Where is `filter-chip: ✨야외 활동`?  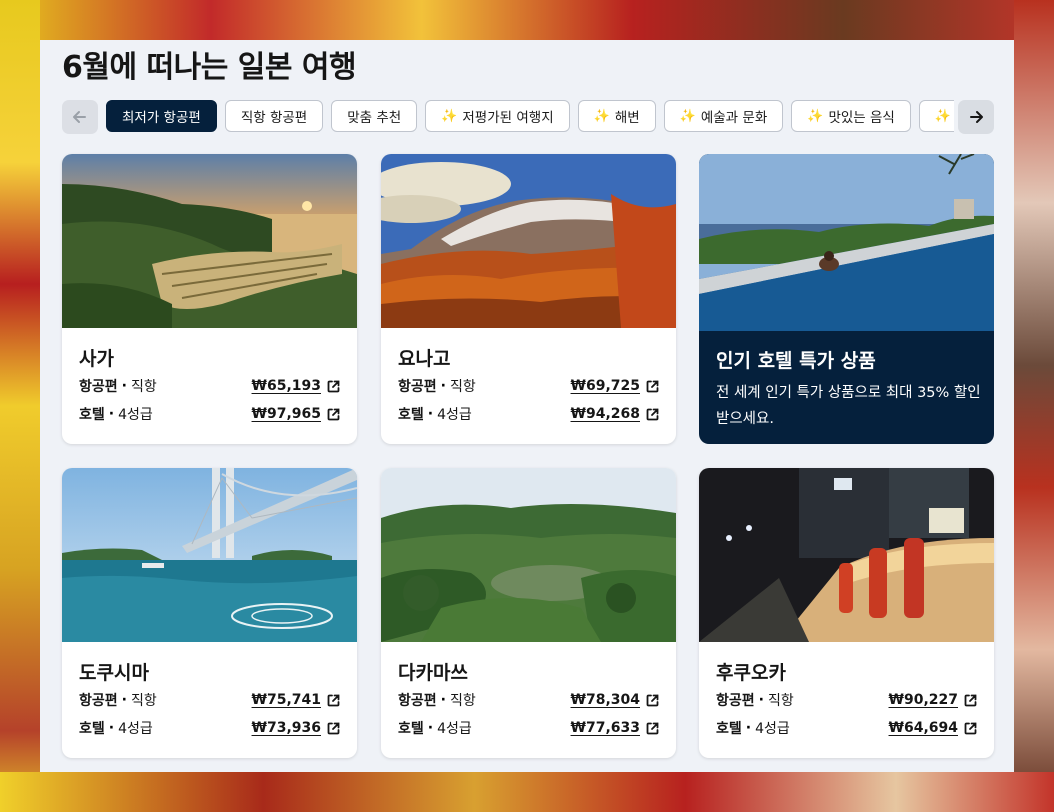
filter-chip: ✨야외 활동 is located at coordinates (936, 116).